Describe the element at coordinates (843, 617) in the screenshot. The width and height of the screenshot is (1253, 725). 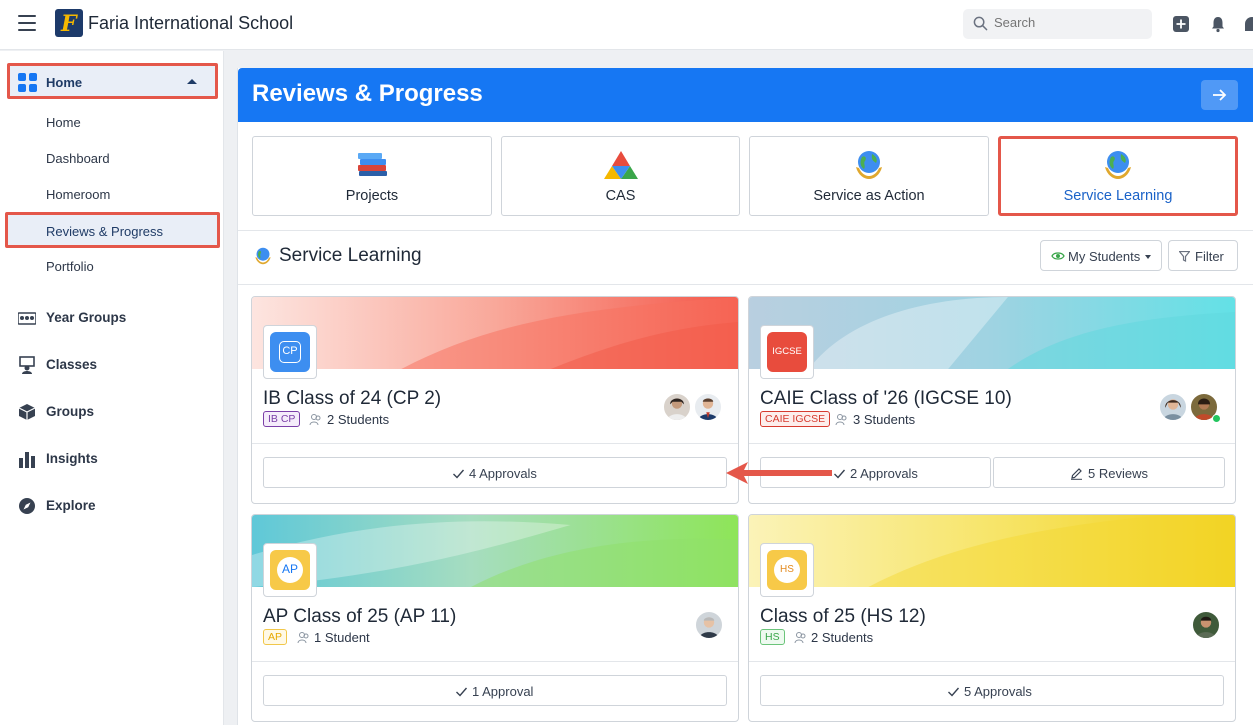
I see `class-name: Class of 25 (HS 12)` at that location.